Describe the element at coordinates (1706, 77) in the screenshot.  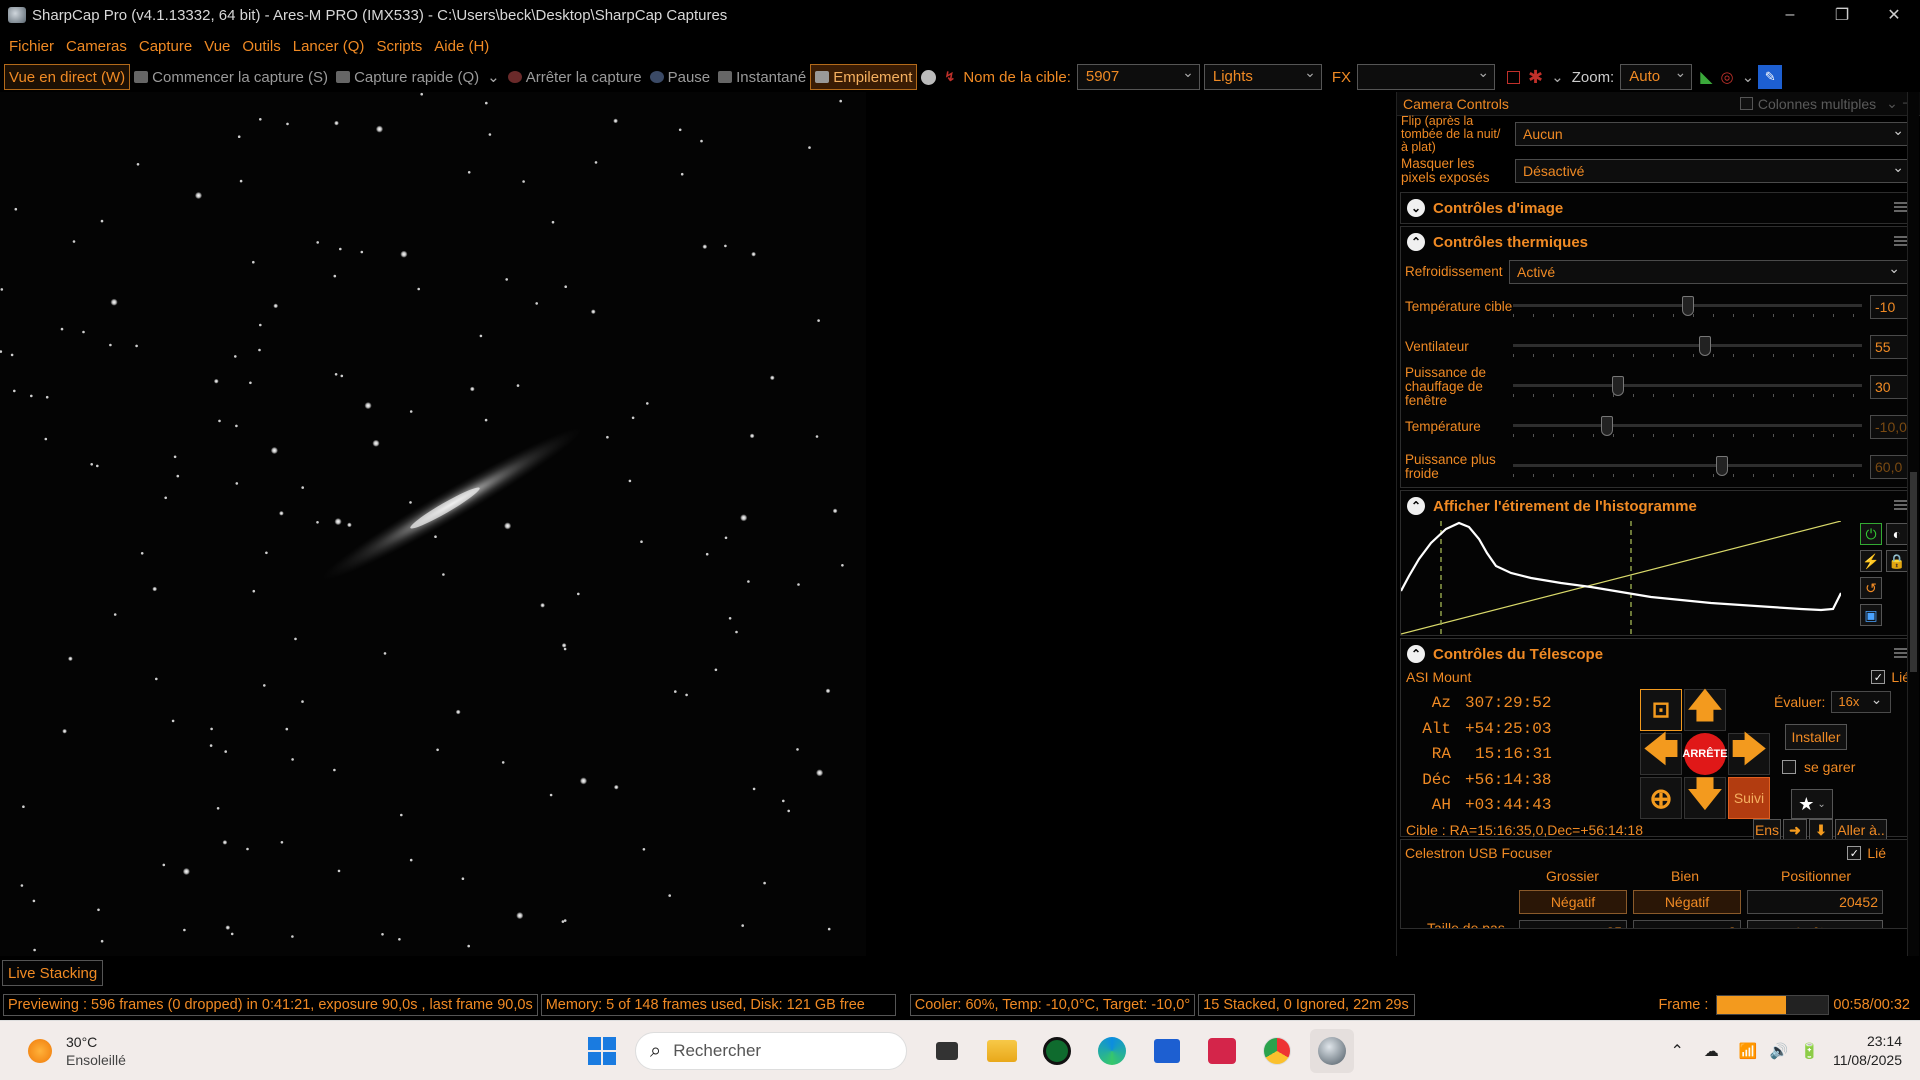
I see `histogram-button: ◣` at that location.